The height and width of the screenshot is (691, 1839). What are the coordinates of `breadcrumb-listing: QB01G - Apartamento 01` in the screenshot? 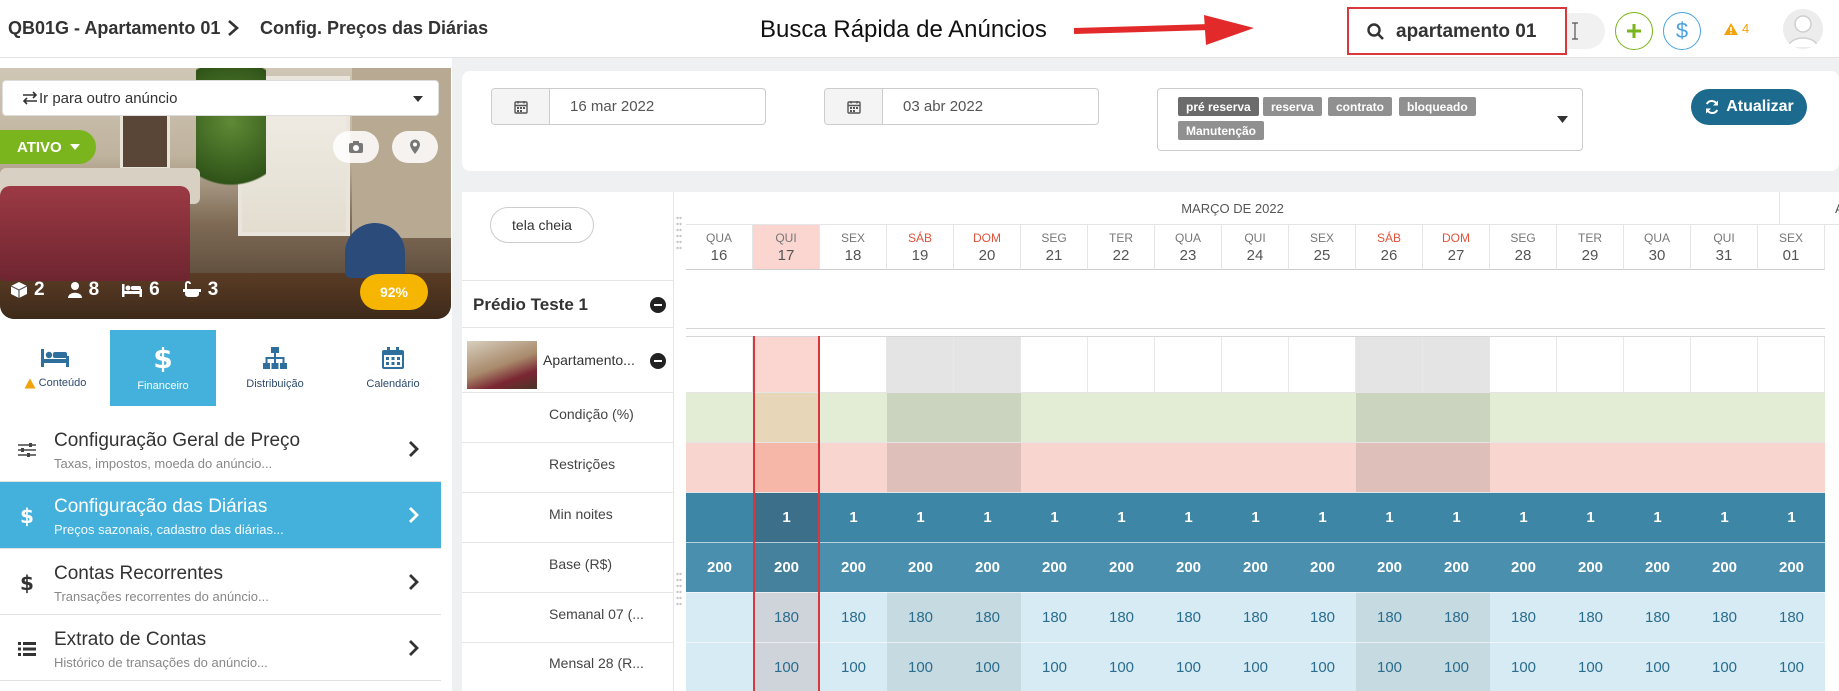 It's located at (114, 28).